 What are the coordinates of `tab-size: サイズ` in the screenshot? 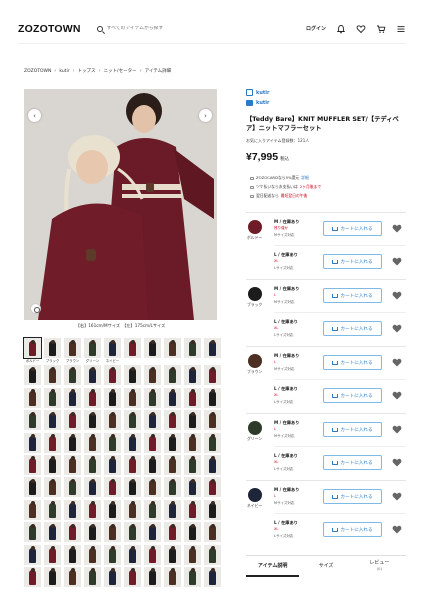 It's located at (325, 566).